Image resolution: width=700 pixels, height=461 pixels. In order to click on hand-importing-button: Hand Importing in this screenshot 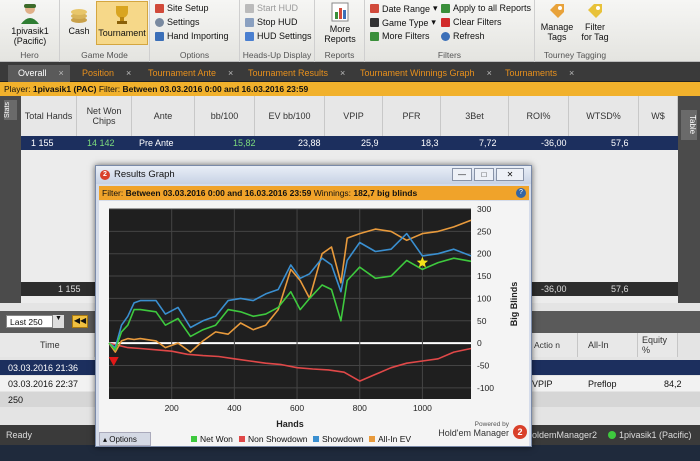, I will do `click(192, 36)`.